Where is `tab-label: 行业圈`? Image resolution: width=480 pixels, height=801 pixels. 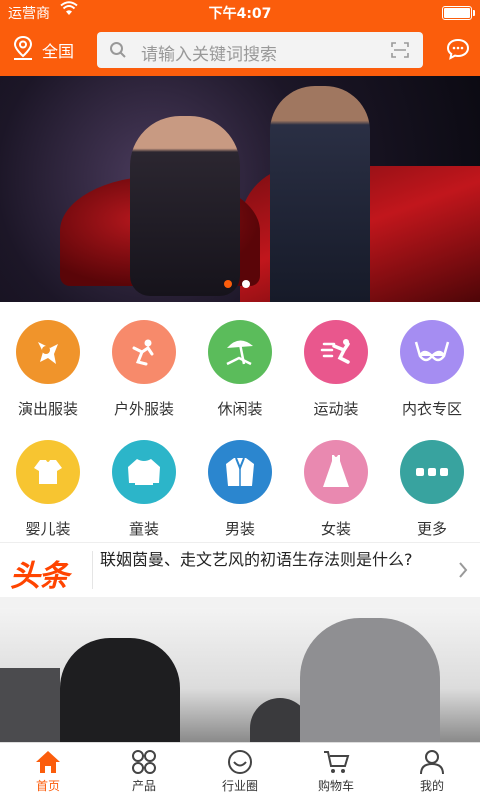 tab-label: 行业圈 is located at coordinates (239, 786).